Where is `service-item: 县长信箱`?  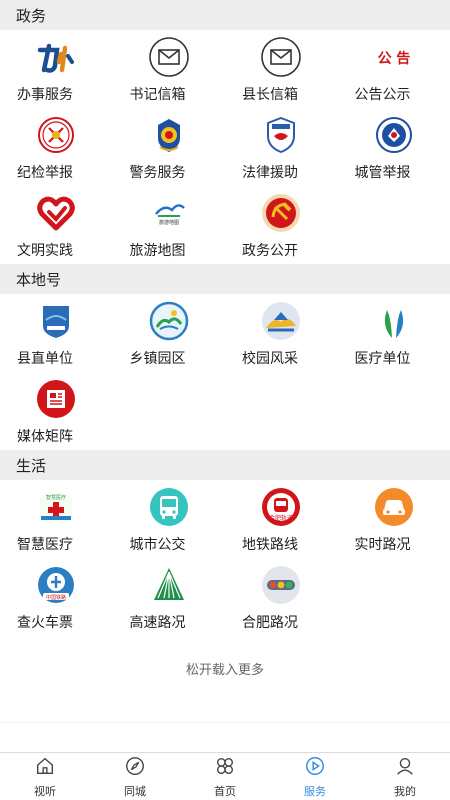
service-item: 县长信箱 is located at coordinates (281, 69).